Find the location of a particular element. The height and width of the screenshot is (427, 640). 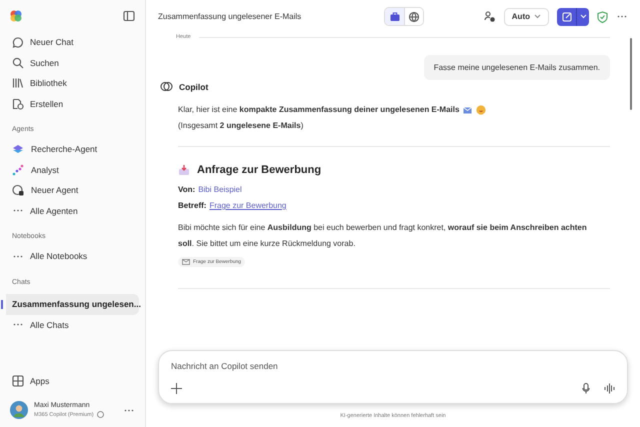

people-settings-icon is located at coordinates (490, 16).